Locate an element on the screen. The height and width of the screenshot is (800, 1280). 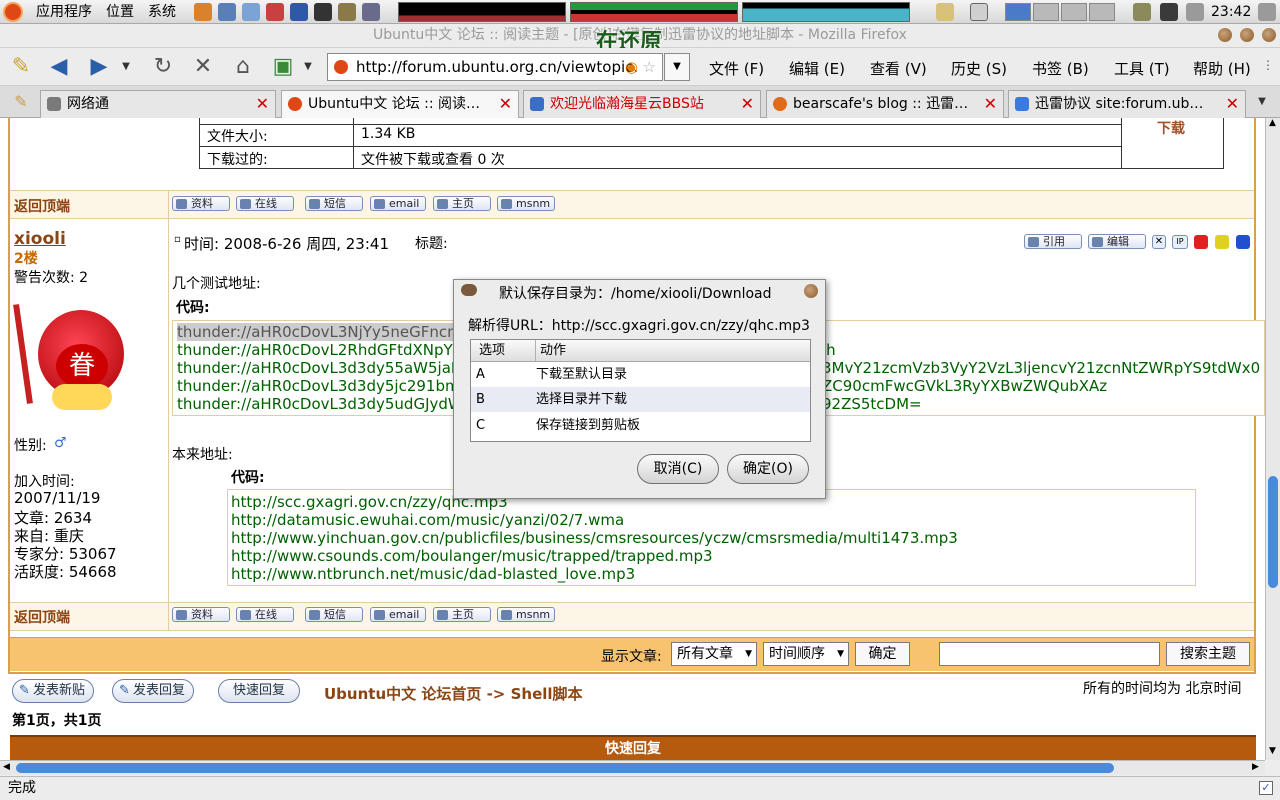
back-arrow-icon: ◀ is located at coordinates (59, 67).